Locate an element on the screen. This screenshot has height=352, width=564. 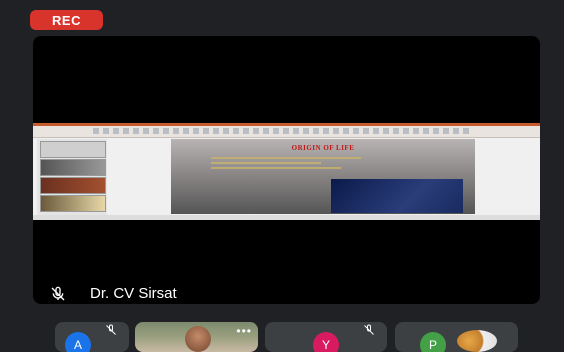
slide-image is located at coordinates (397, 196).